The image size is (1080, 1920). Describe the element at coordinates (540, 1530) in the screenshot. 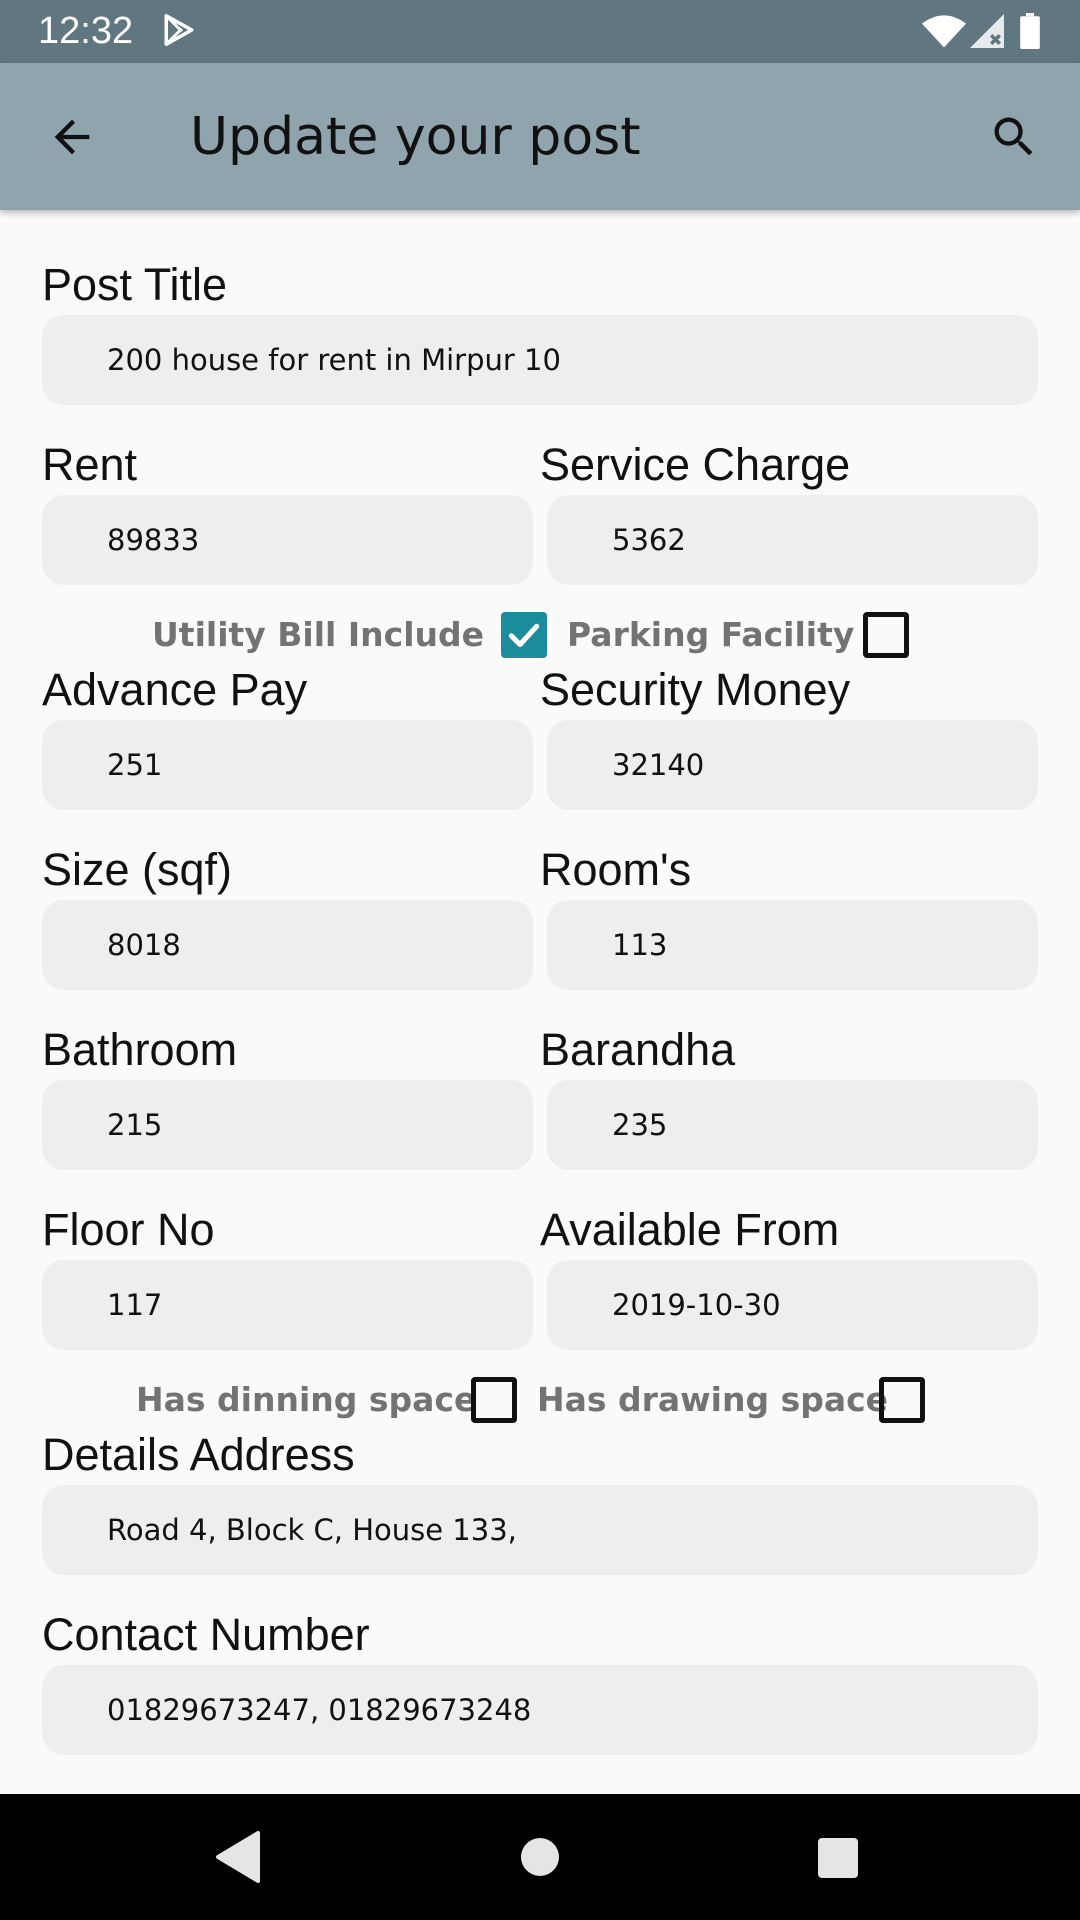

I see `address-input: Road 4, Block C, House 133,` at that location.